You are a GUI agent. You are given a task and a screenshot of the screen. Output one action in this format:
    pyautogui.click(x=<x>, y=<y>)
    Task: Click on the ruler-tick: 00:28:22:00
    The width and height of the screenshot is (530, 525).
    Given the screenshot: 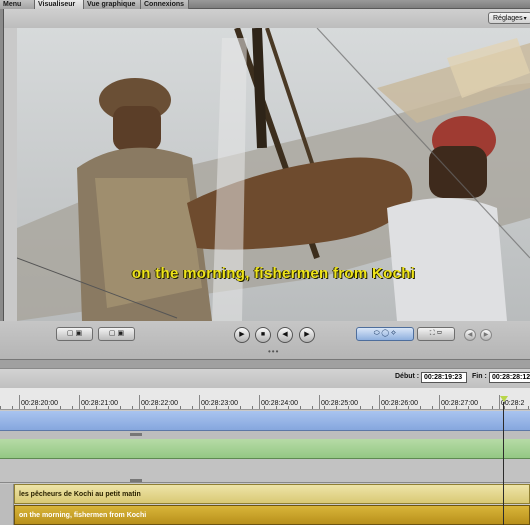 What is the action you would take?
    pyautogui.click(x=158, y=402)
    